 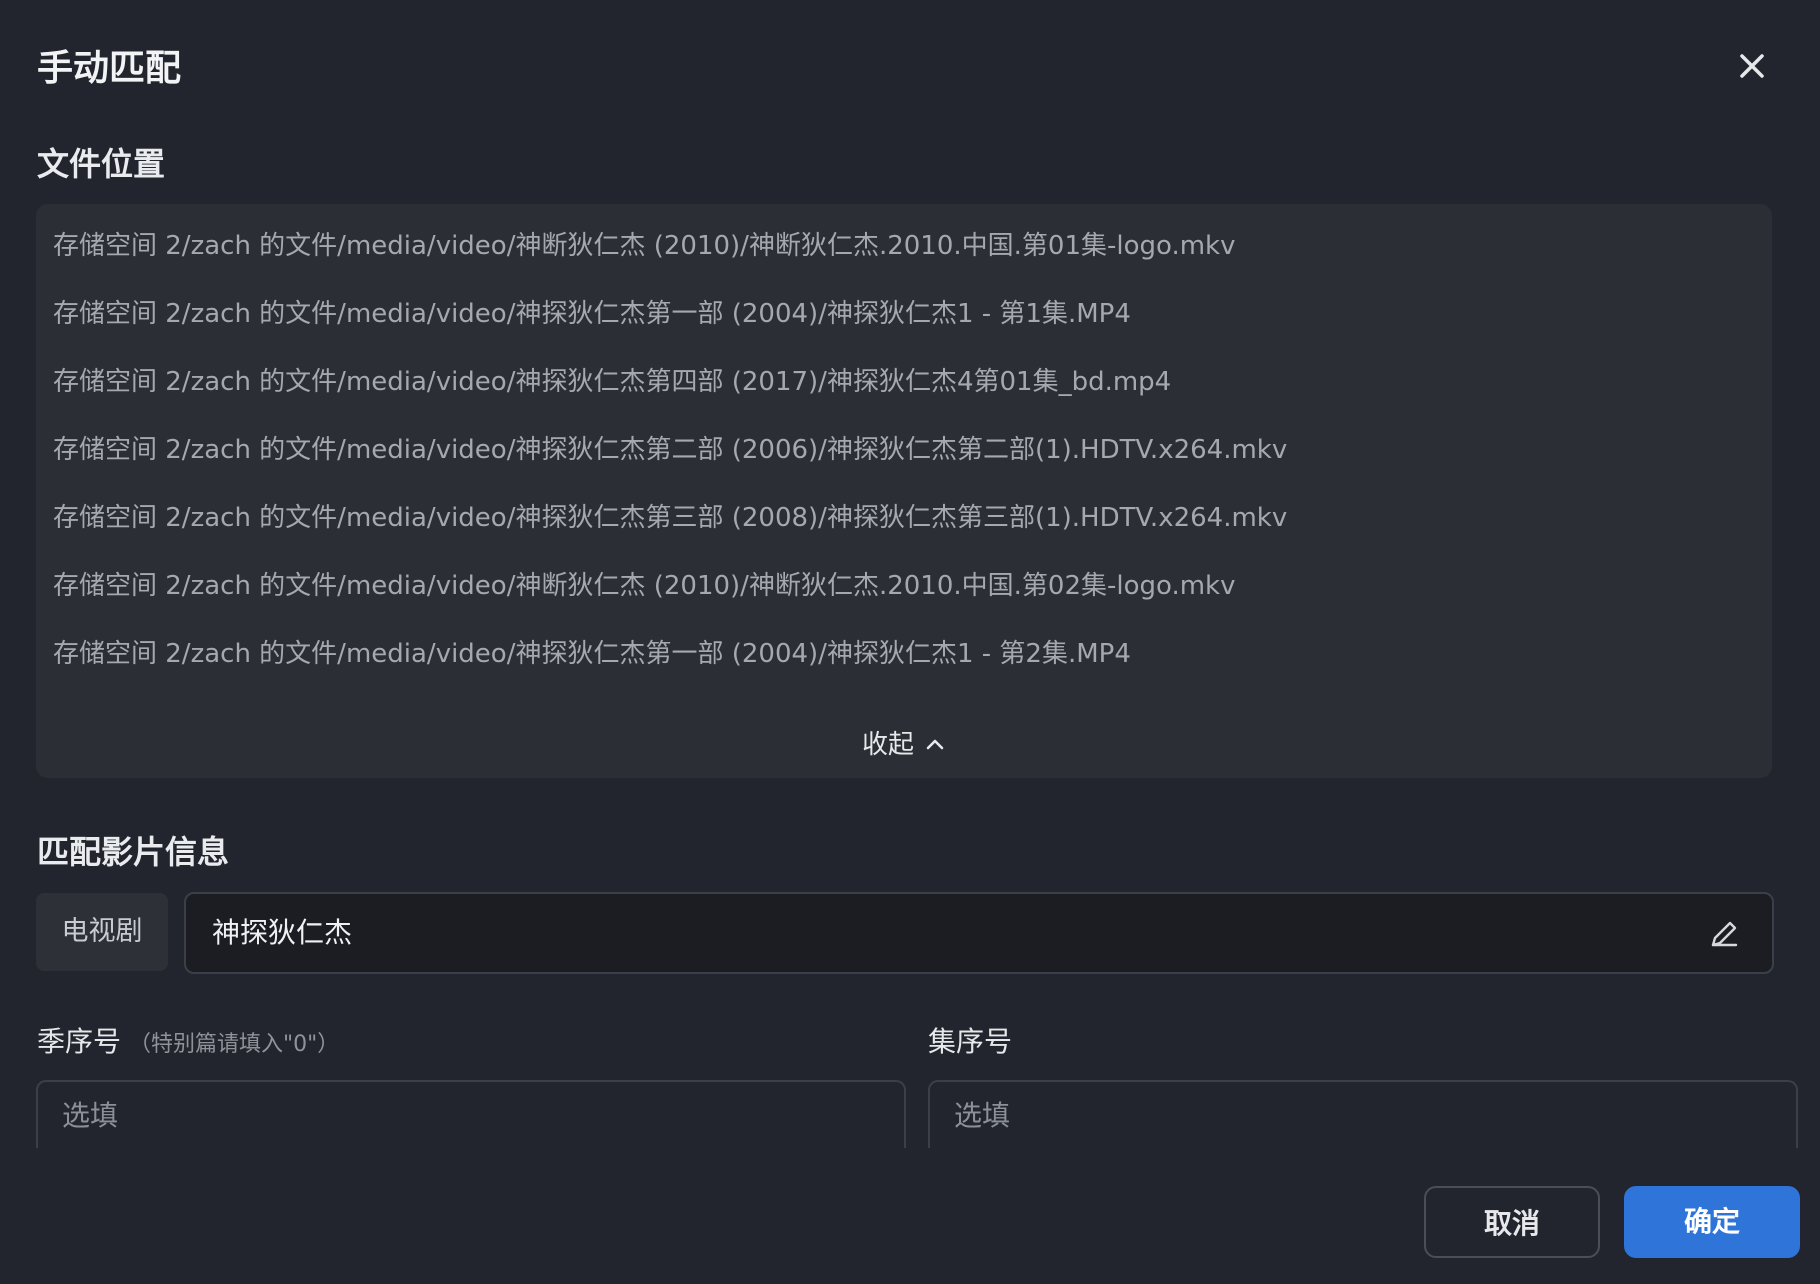 I want to click on season-label: 季序号 （特别篇请填入"0"）, so click(x=188, y=1043).